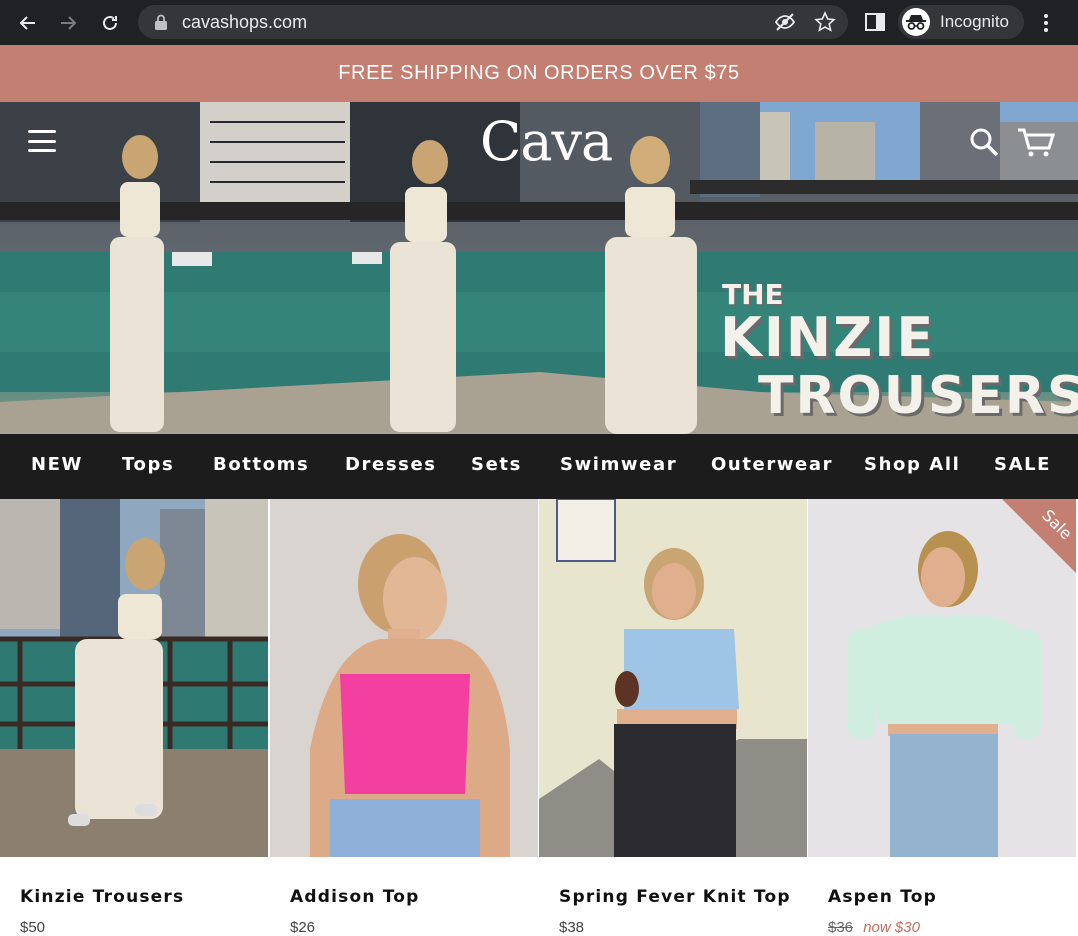  I want to click on product-name: Kinzie Trousers, so click(102, 897).